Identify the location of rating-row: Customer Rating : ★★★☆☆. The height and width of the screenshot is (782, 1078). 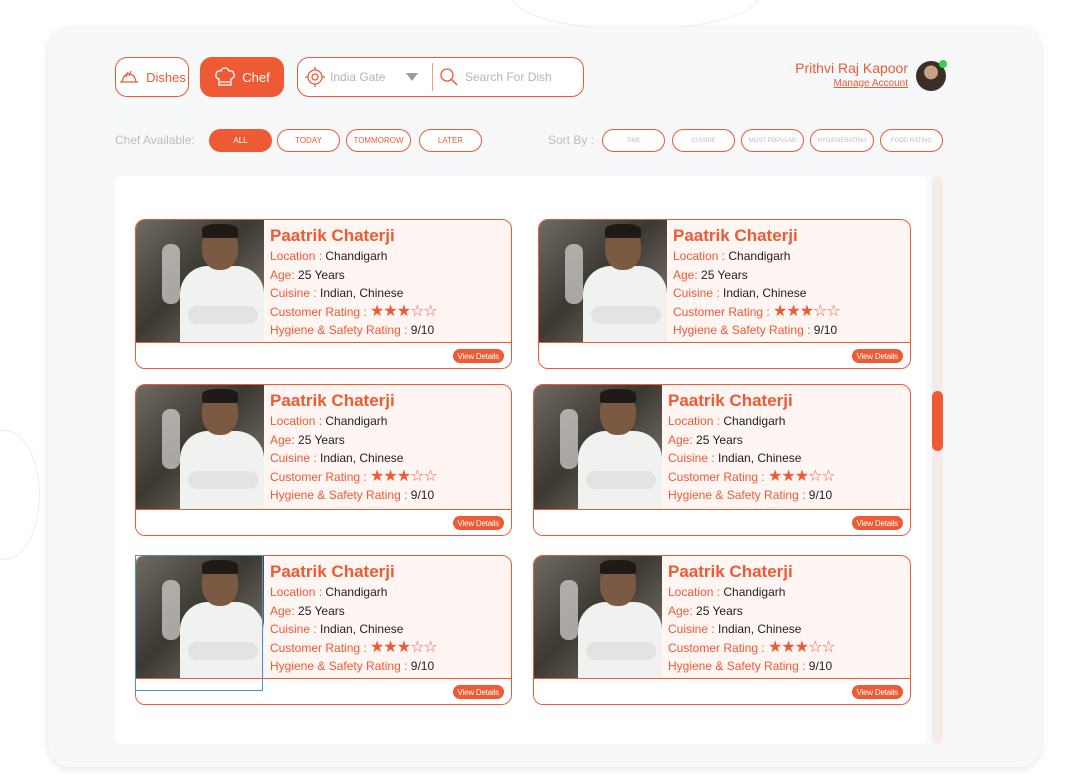
(354, 648).